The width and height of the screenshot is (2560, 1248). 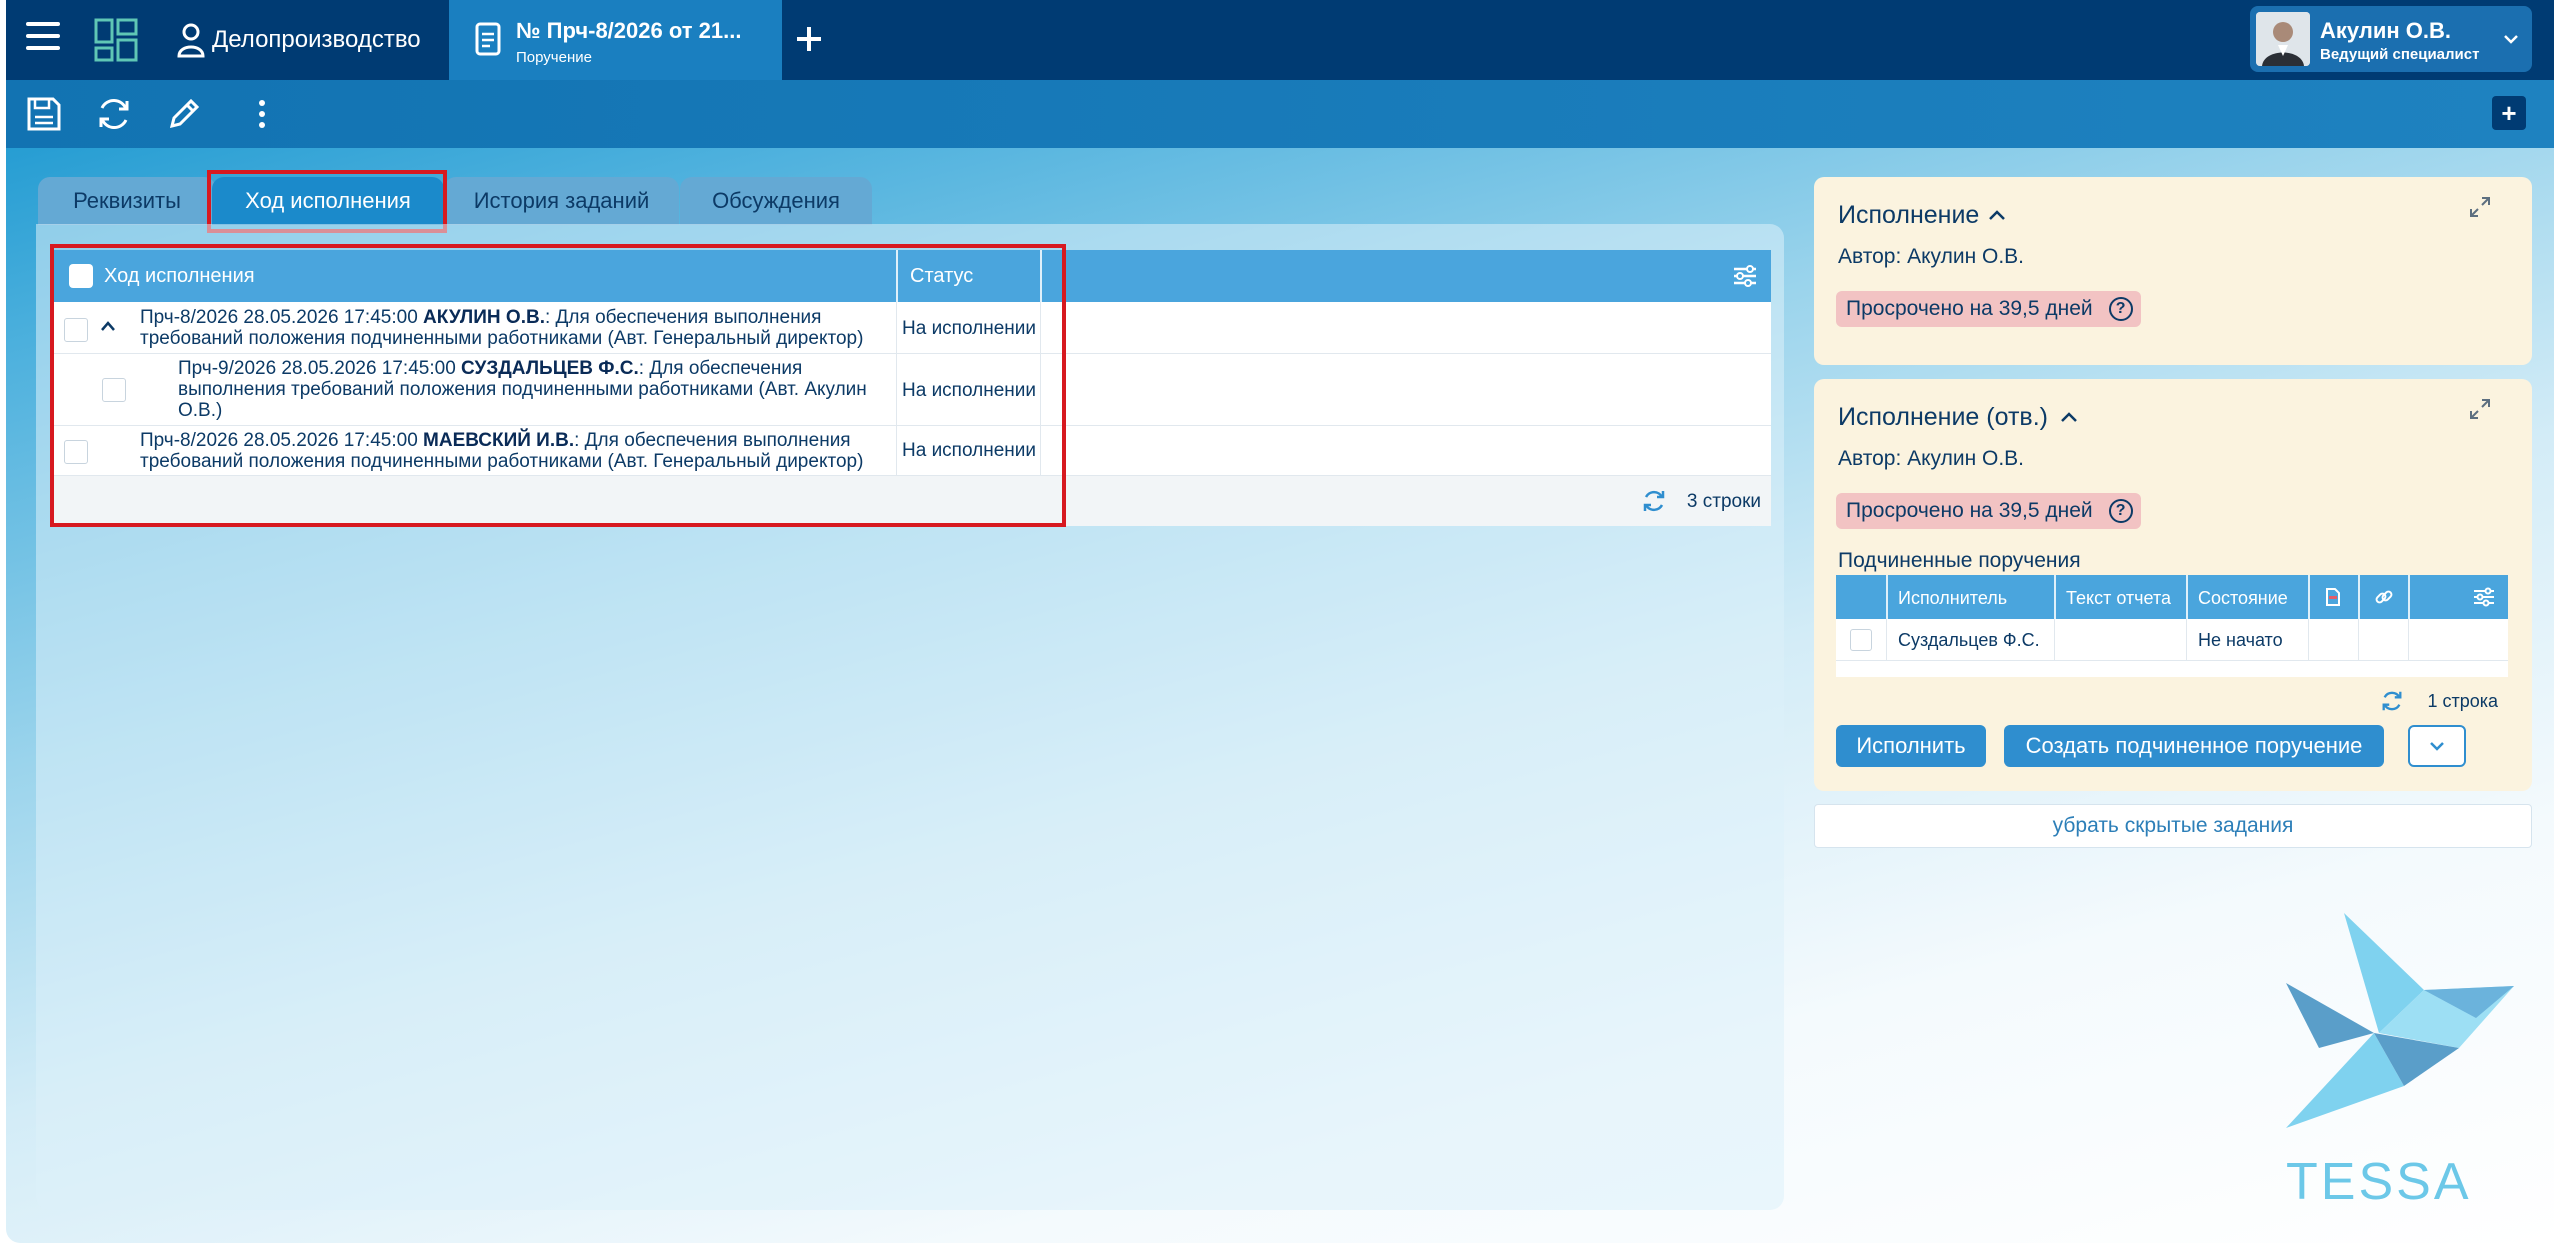 What do you see at coordinates (2400, 54) in the screenshot?
I see `user-role: Ведущий специалист` at bounding box center [2400, 54].